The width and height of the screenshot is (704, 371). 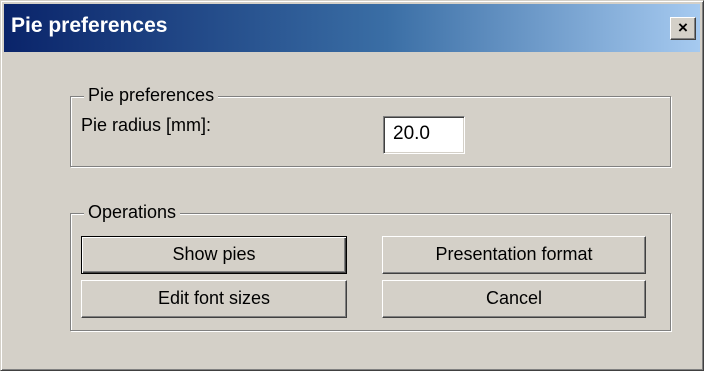 What do you see at coordinates (132, 212) in the screenshot?
I see `operations-group-legend: Operations` at bounding box center [132, 212].